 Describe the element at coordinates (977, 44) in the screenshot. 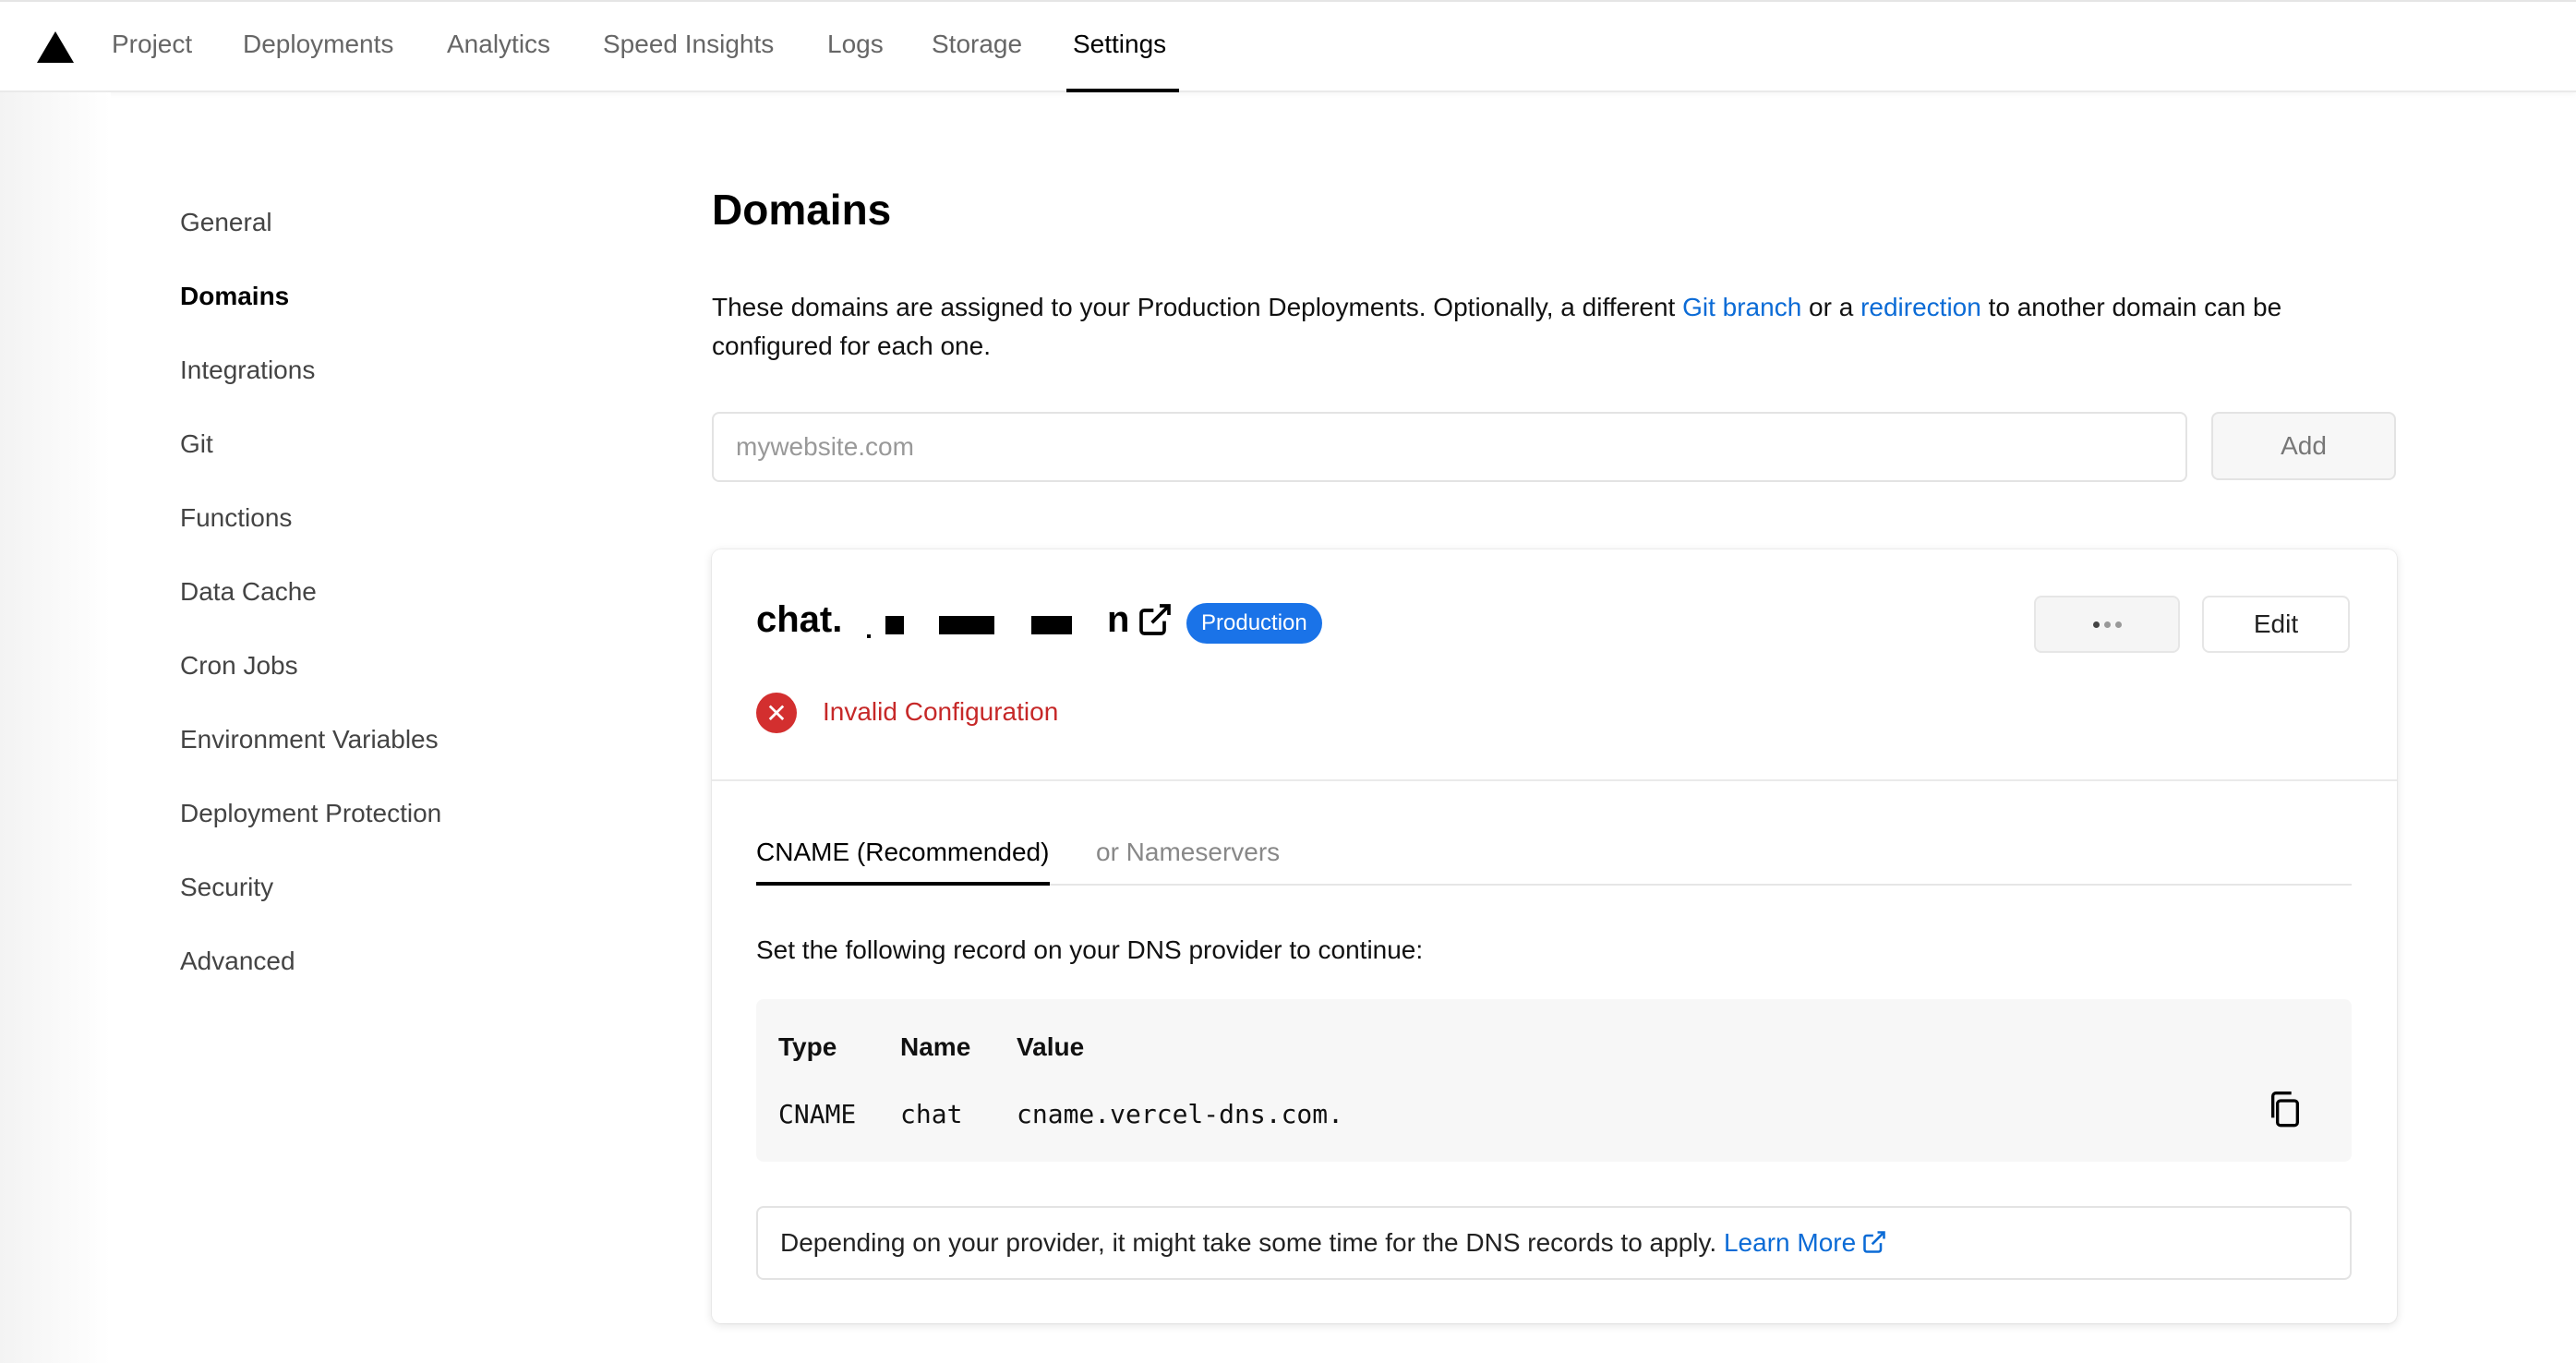

I see `tab-storage: Storage` at that location.